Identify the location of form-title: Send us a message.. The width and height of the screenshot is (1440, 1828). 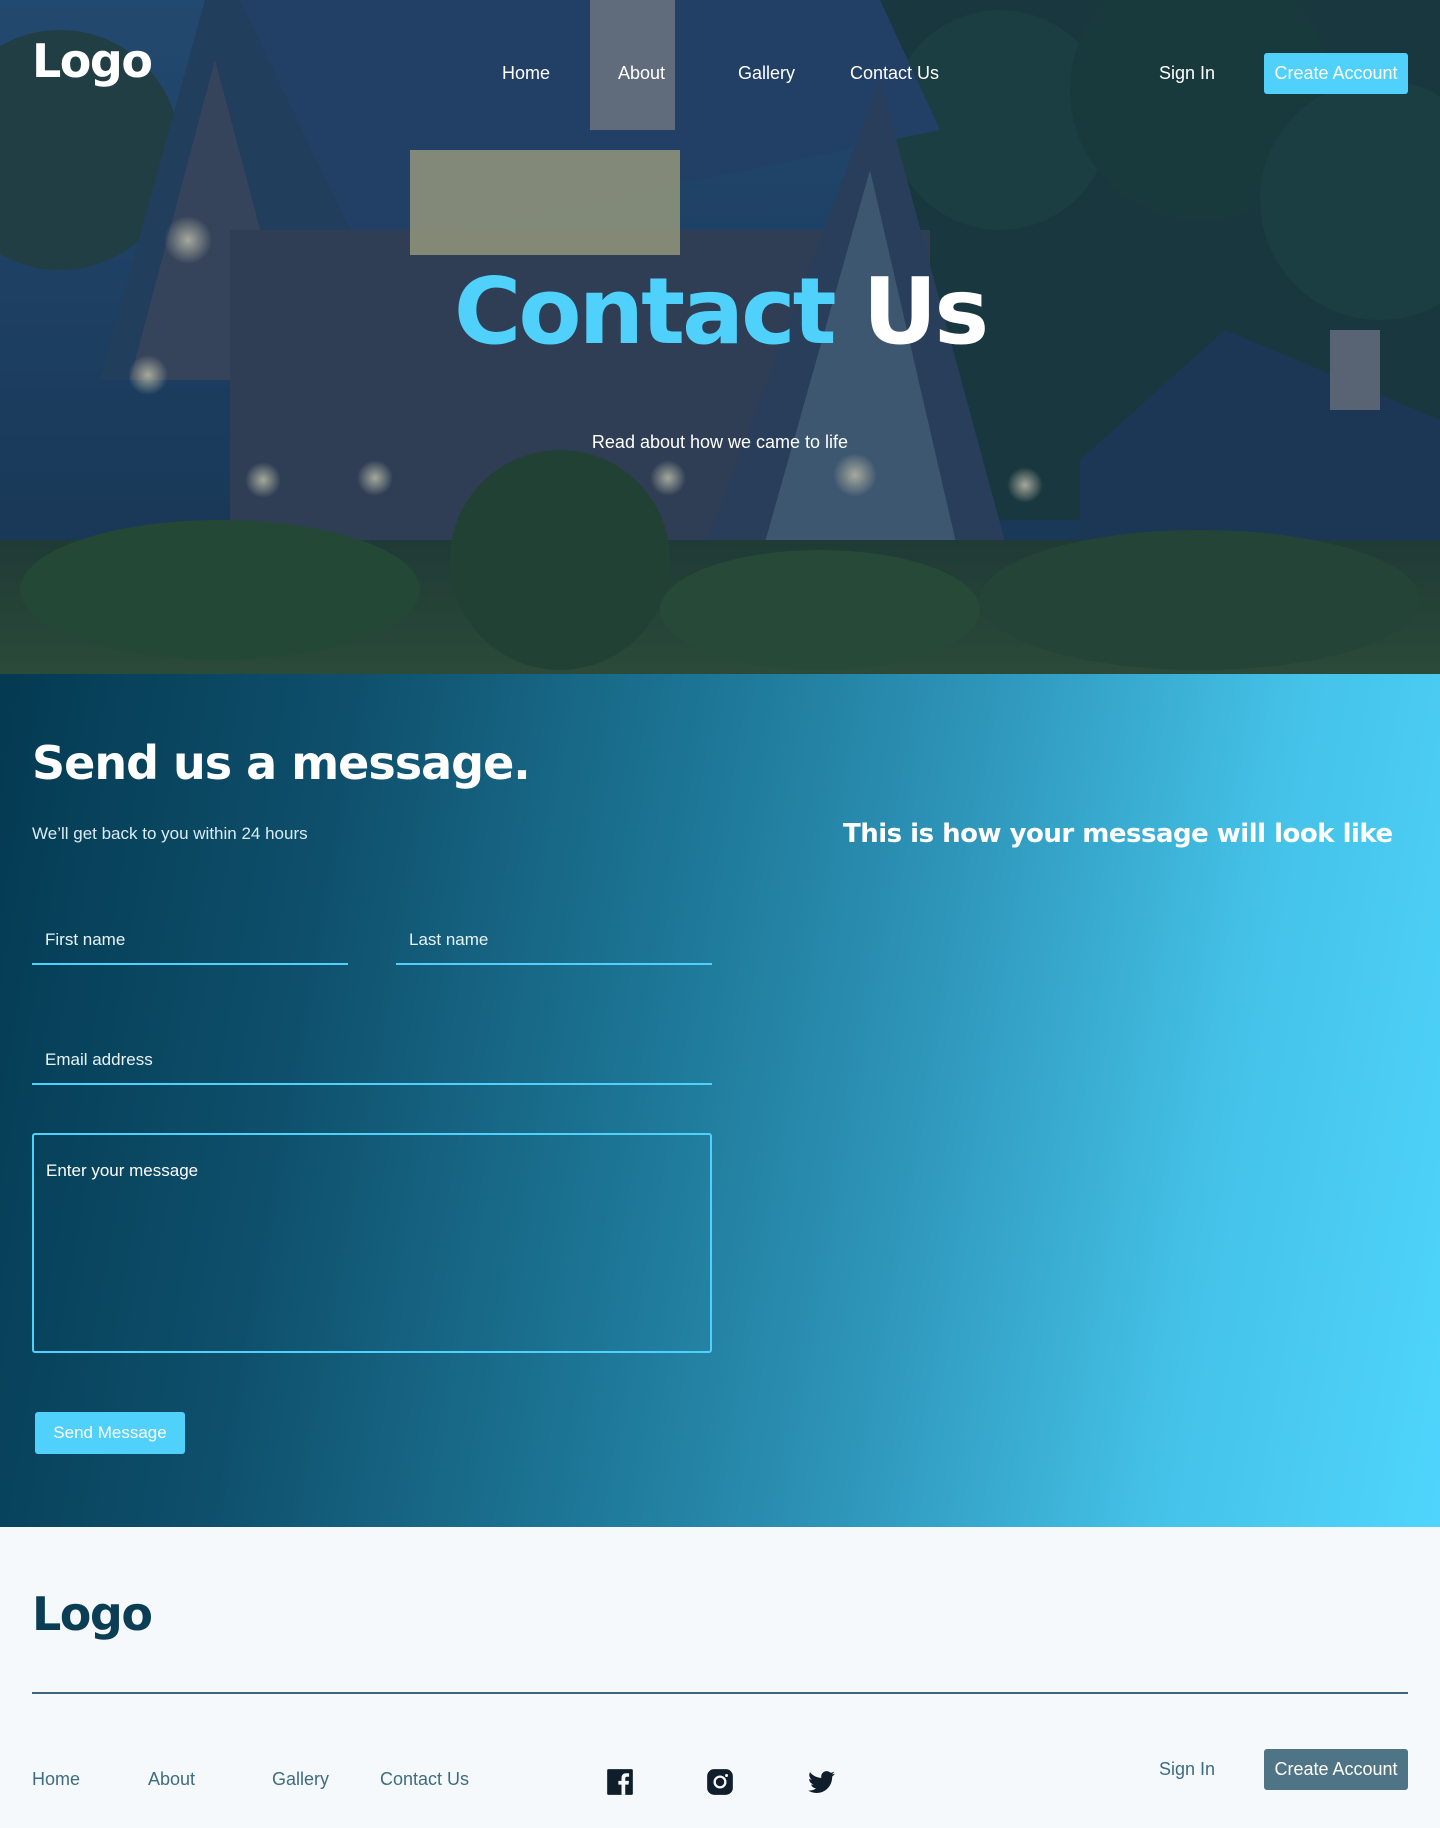
(281, 763).